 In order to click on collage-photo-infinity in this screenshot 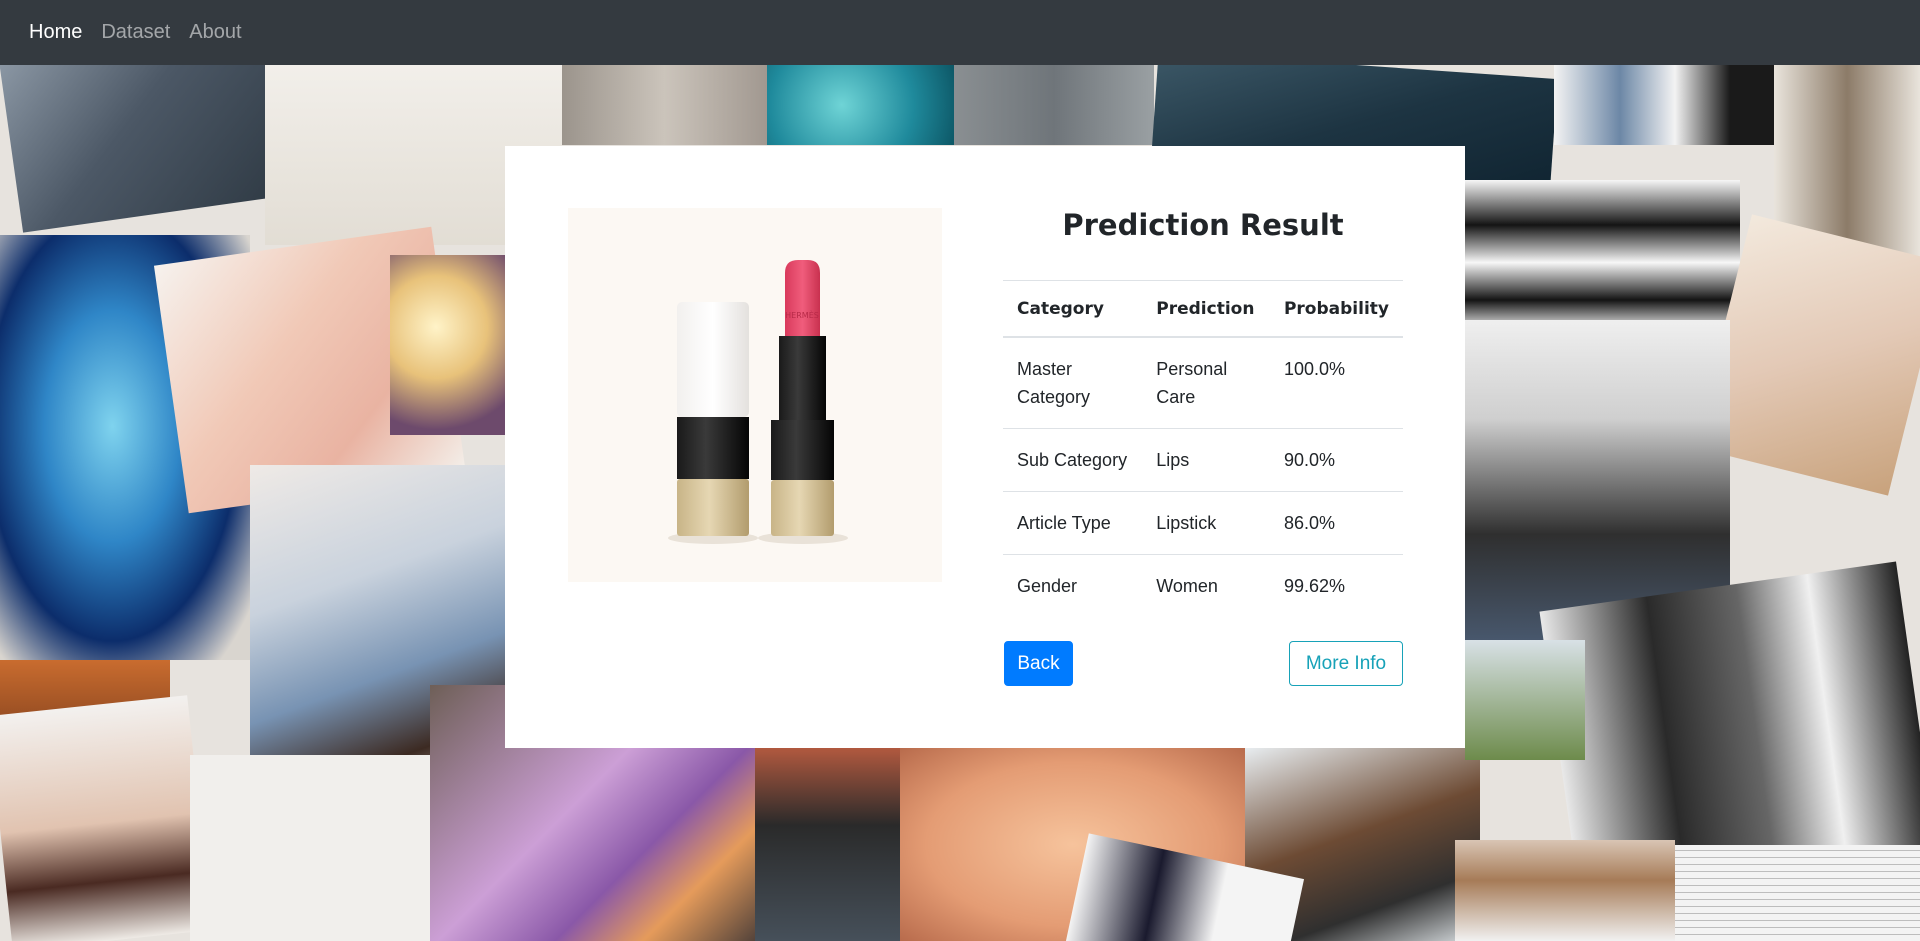, I will do `click(330, 848)`.